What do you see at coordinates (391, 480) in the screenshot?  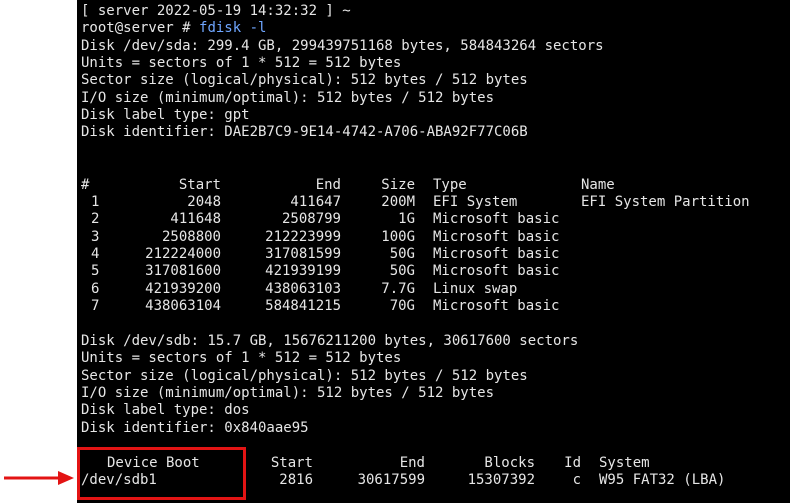 I see `sdb-row-end: 30617599` at bounding box center [391, 480].